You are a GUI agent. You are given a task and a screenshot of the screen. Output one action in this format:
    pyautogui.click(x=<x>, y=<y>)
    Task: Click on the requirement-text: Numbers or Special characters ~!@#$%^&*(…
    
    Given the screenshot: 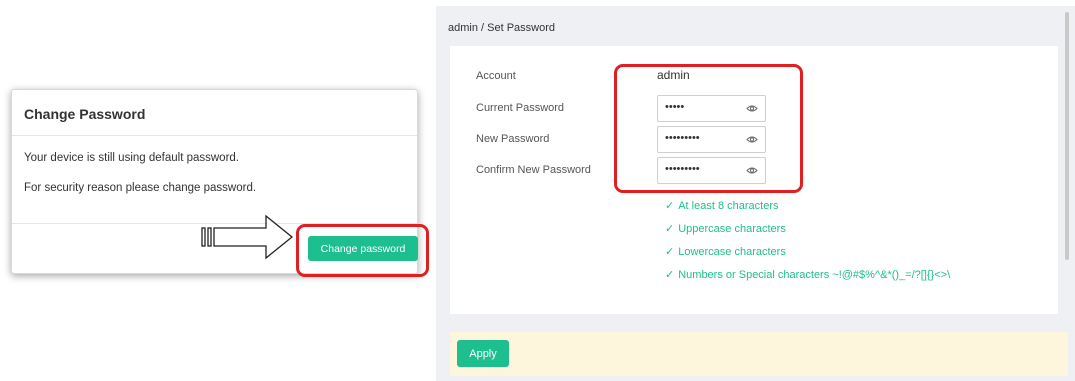 What is the action you would take?
    pyautogui.click(x=814, y=275)
    